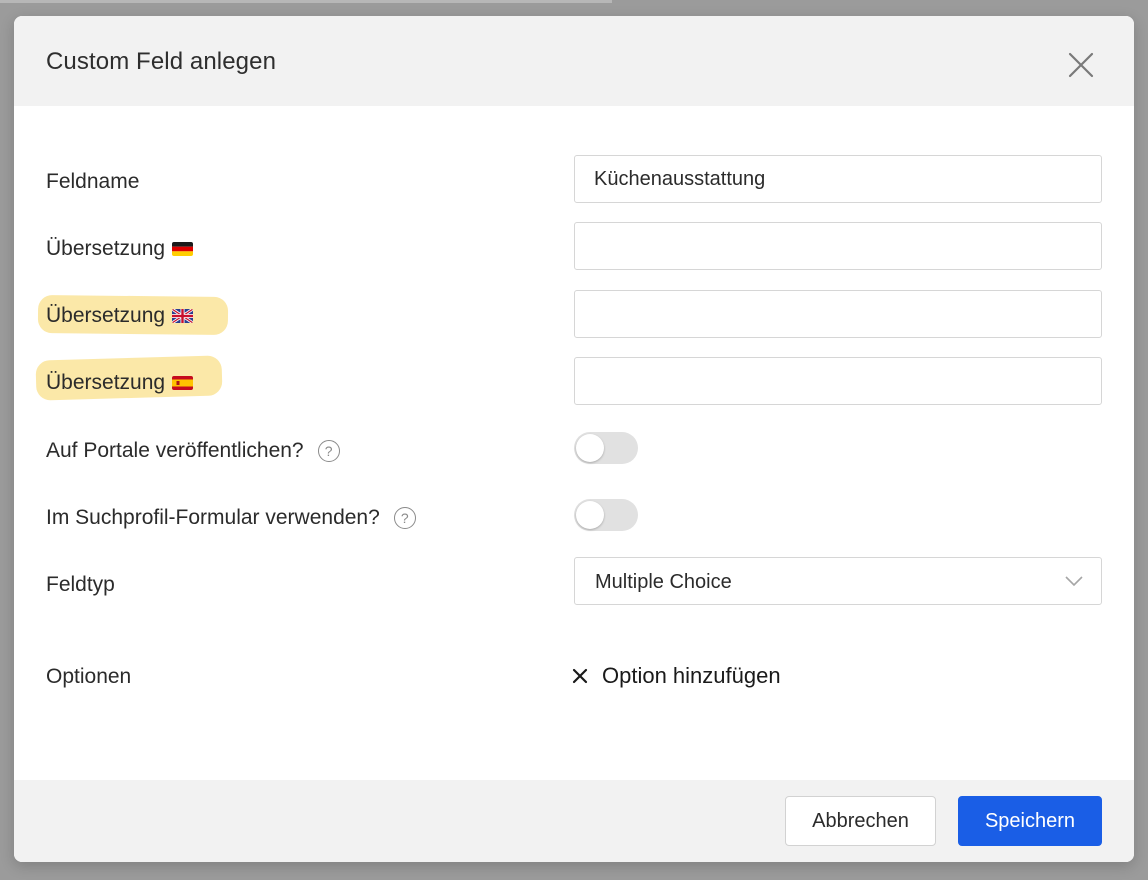 The height and width of the screenshot is (880, 1148). I want to click on flag-es-icon, so click(183, 383).